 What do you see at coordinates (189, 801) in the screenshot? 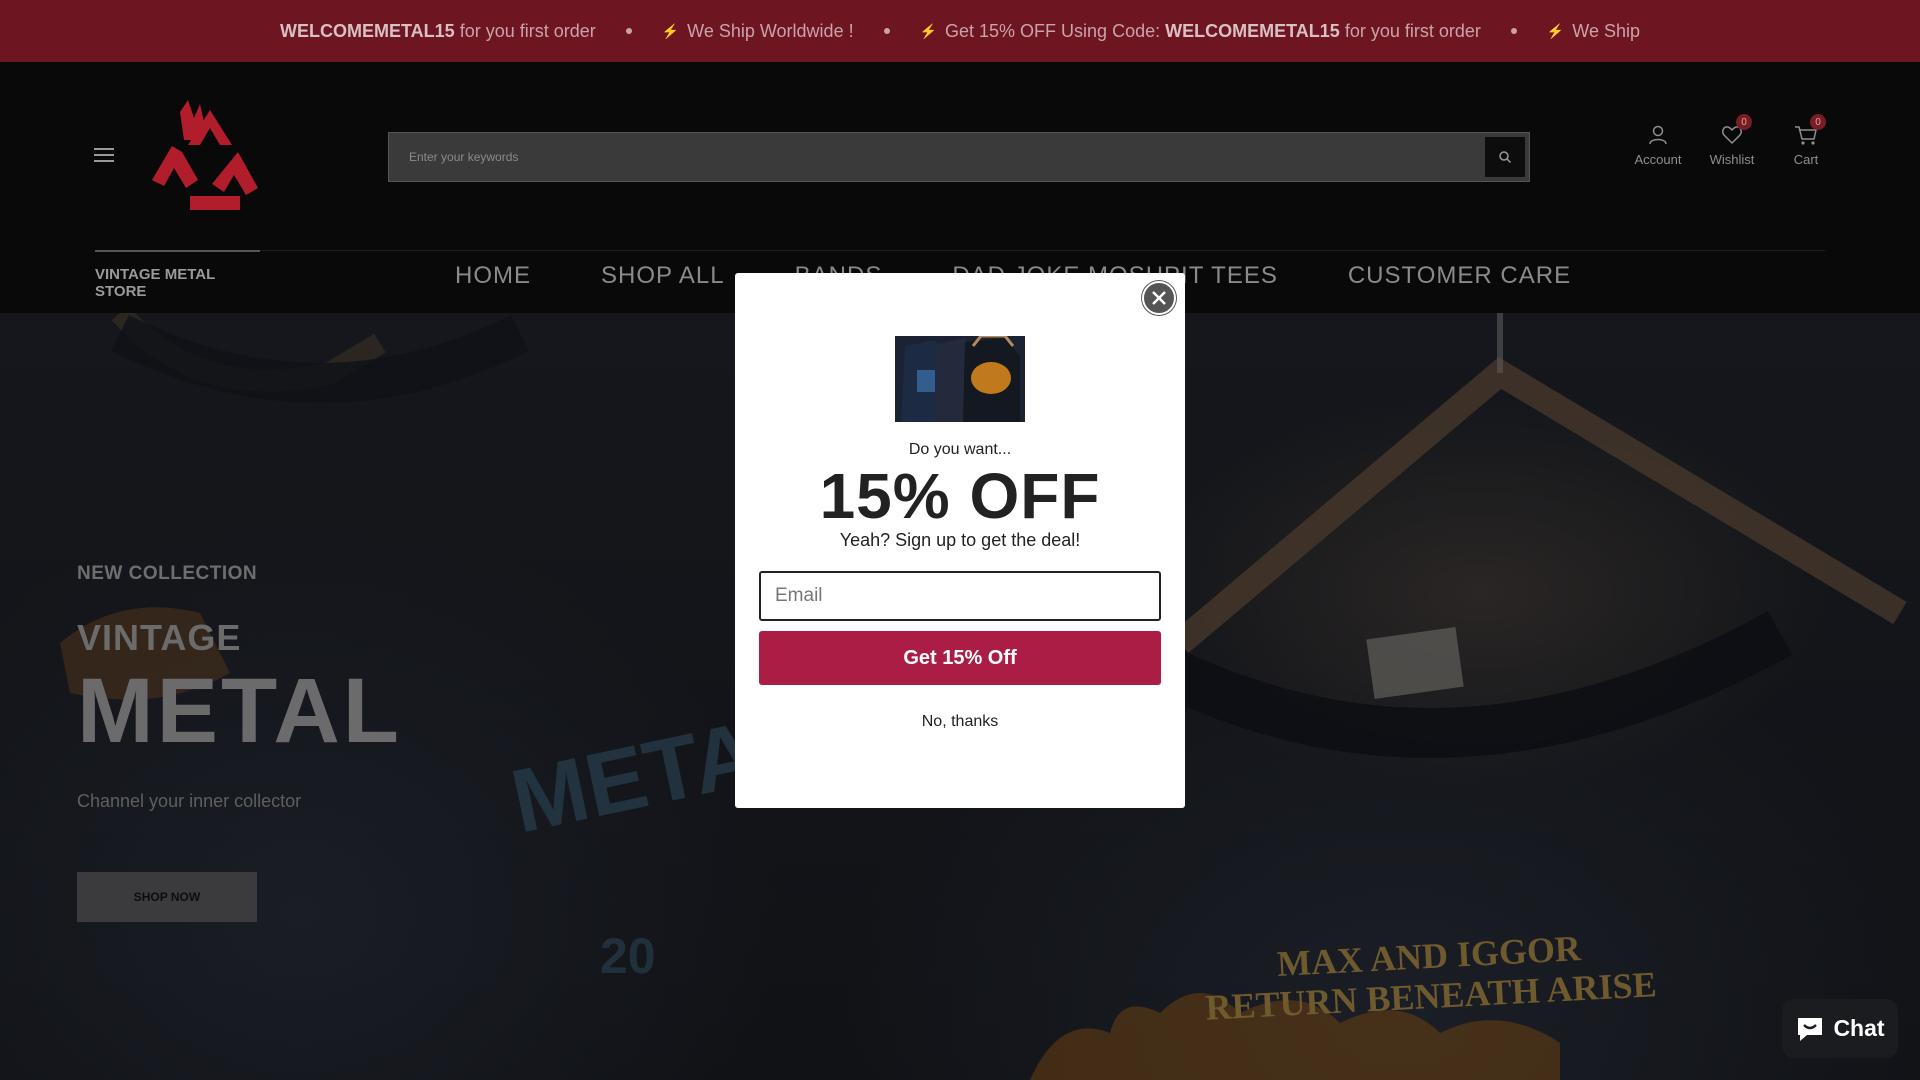
I see `hero-subtitle: Channel your inner collector` at bounding box center [189, 801].